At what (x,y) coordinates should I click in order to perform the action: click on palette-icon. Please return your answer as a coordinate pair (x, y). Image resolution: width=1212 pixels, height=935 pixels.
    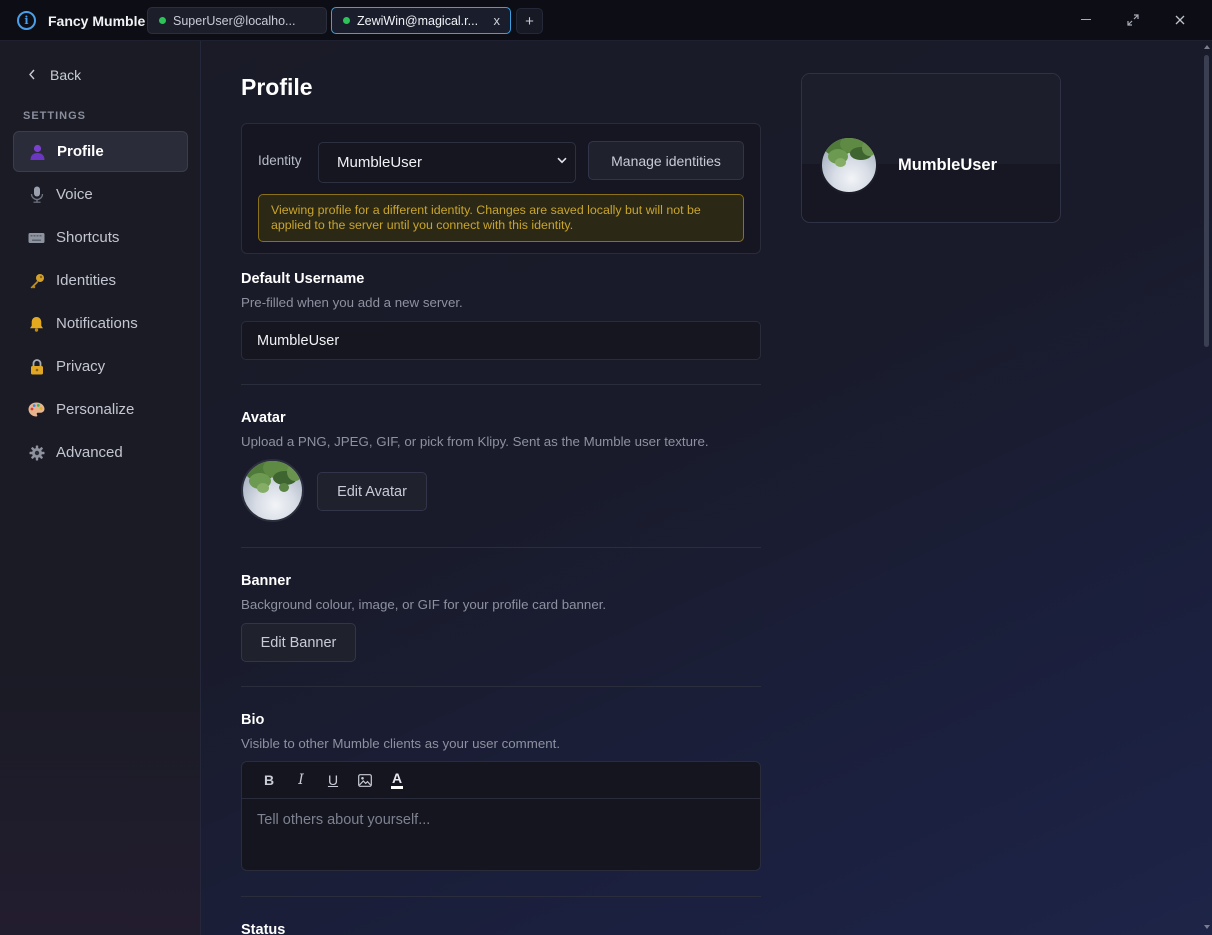
    Looking at the image, I should click on (36, 409).